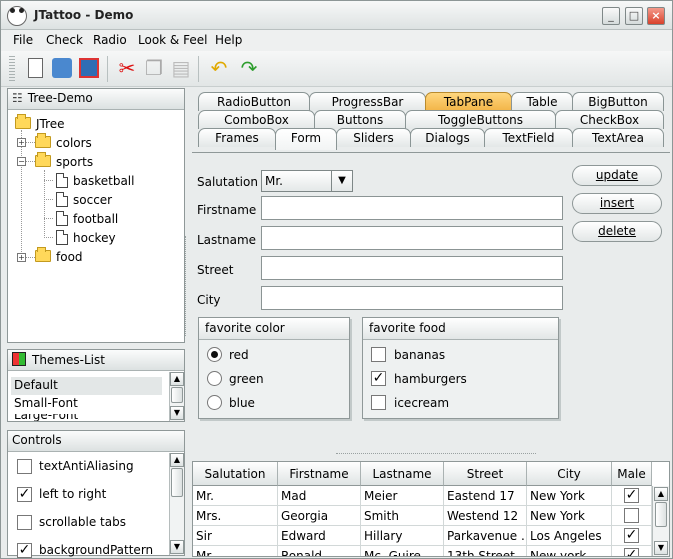  What do you see at coordinates (219, 68) in the screenshot?
I see `undo-icon: ↶` at bounding box center [219, 68].